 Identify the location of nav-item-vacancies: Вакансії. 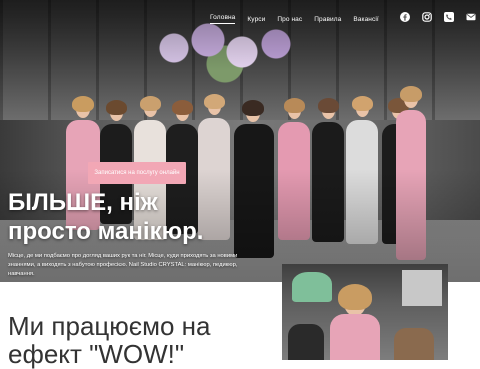
(365, 19).